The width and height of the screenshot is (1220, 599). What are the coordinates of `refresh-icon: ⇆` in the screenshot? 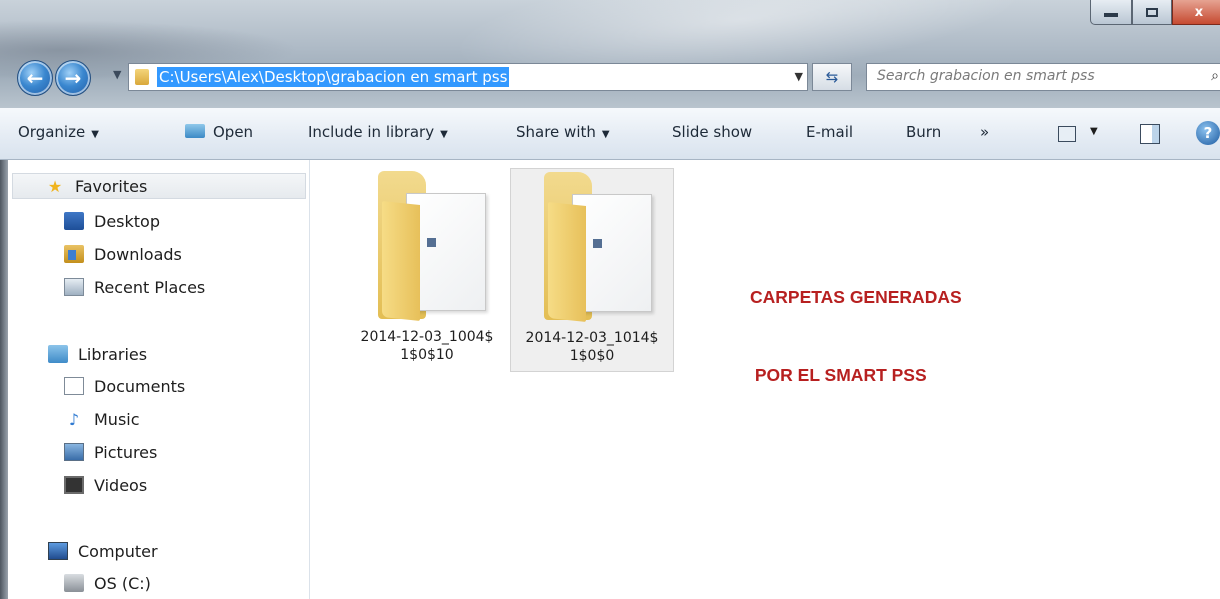 It's located at (832, 77).